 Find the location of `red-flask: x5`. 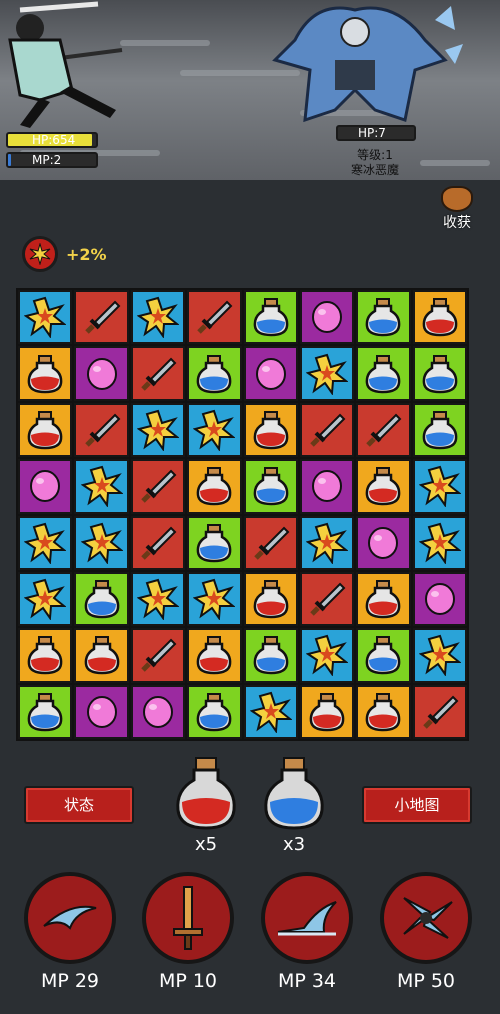

red-flask: x5 is located at coordinates (206, 805).